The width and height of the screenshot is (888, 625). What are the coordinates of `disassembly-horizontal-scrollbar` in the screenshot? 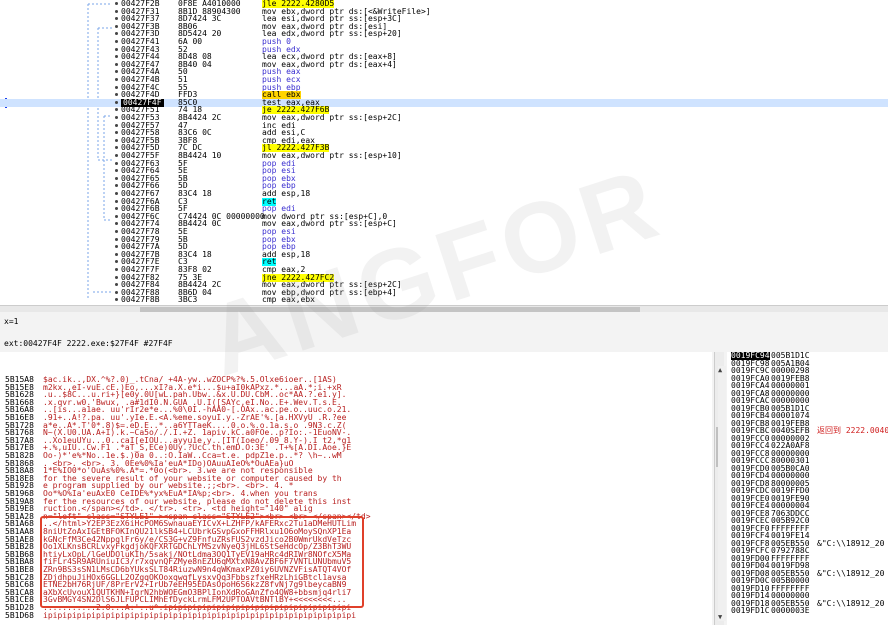 It's located at (444, 308).